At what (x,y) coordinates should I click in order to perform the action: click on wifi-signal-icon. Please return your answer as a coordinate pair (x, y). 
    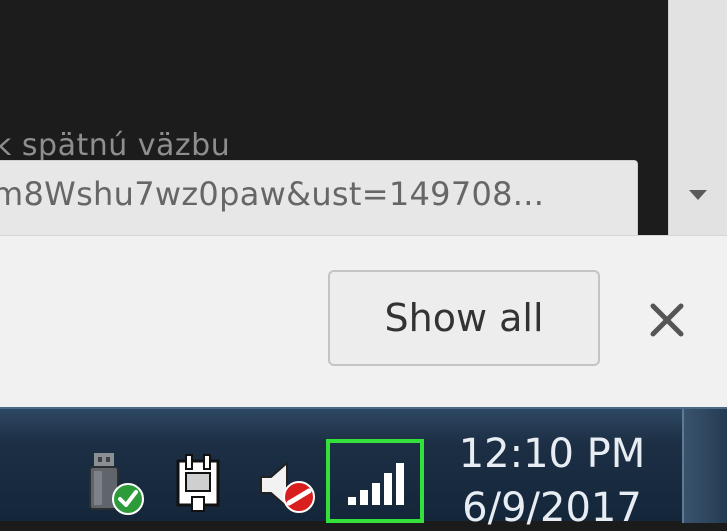
    Looking at the image, I should click on (376, 483).